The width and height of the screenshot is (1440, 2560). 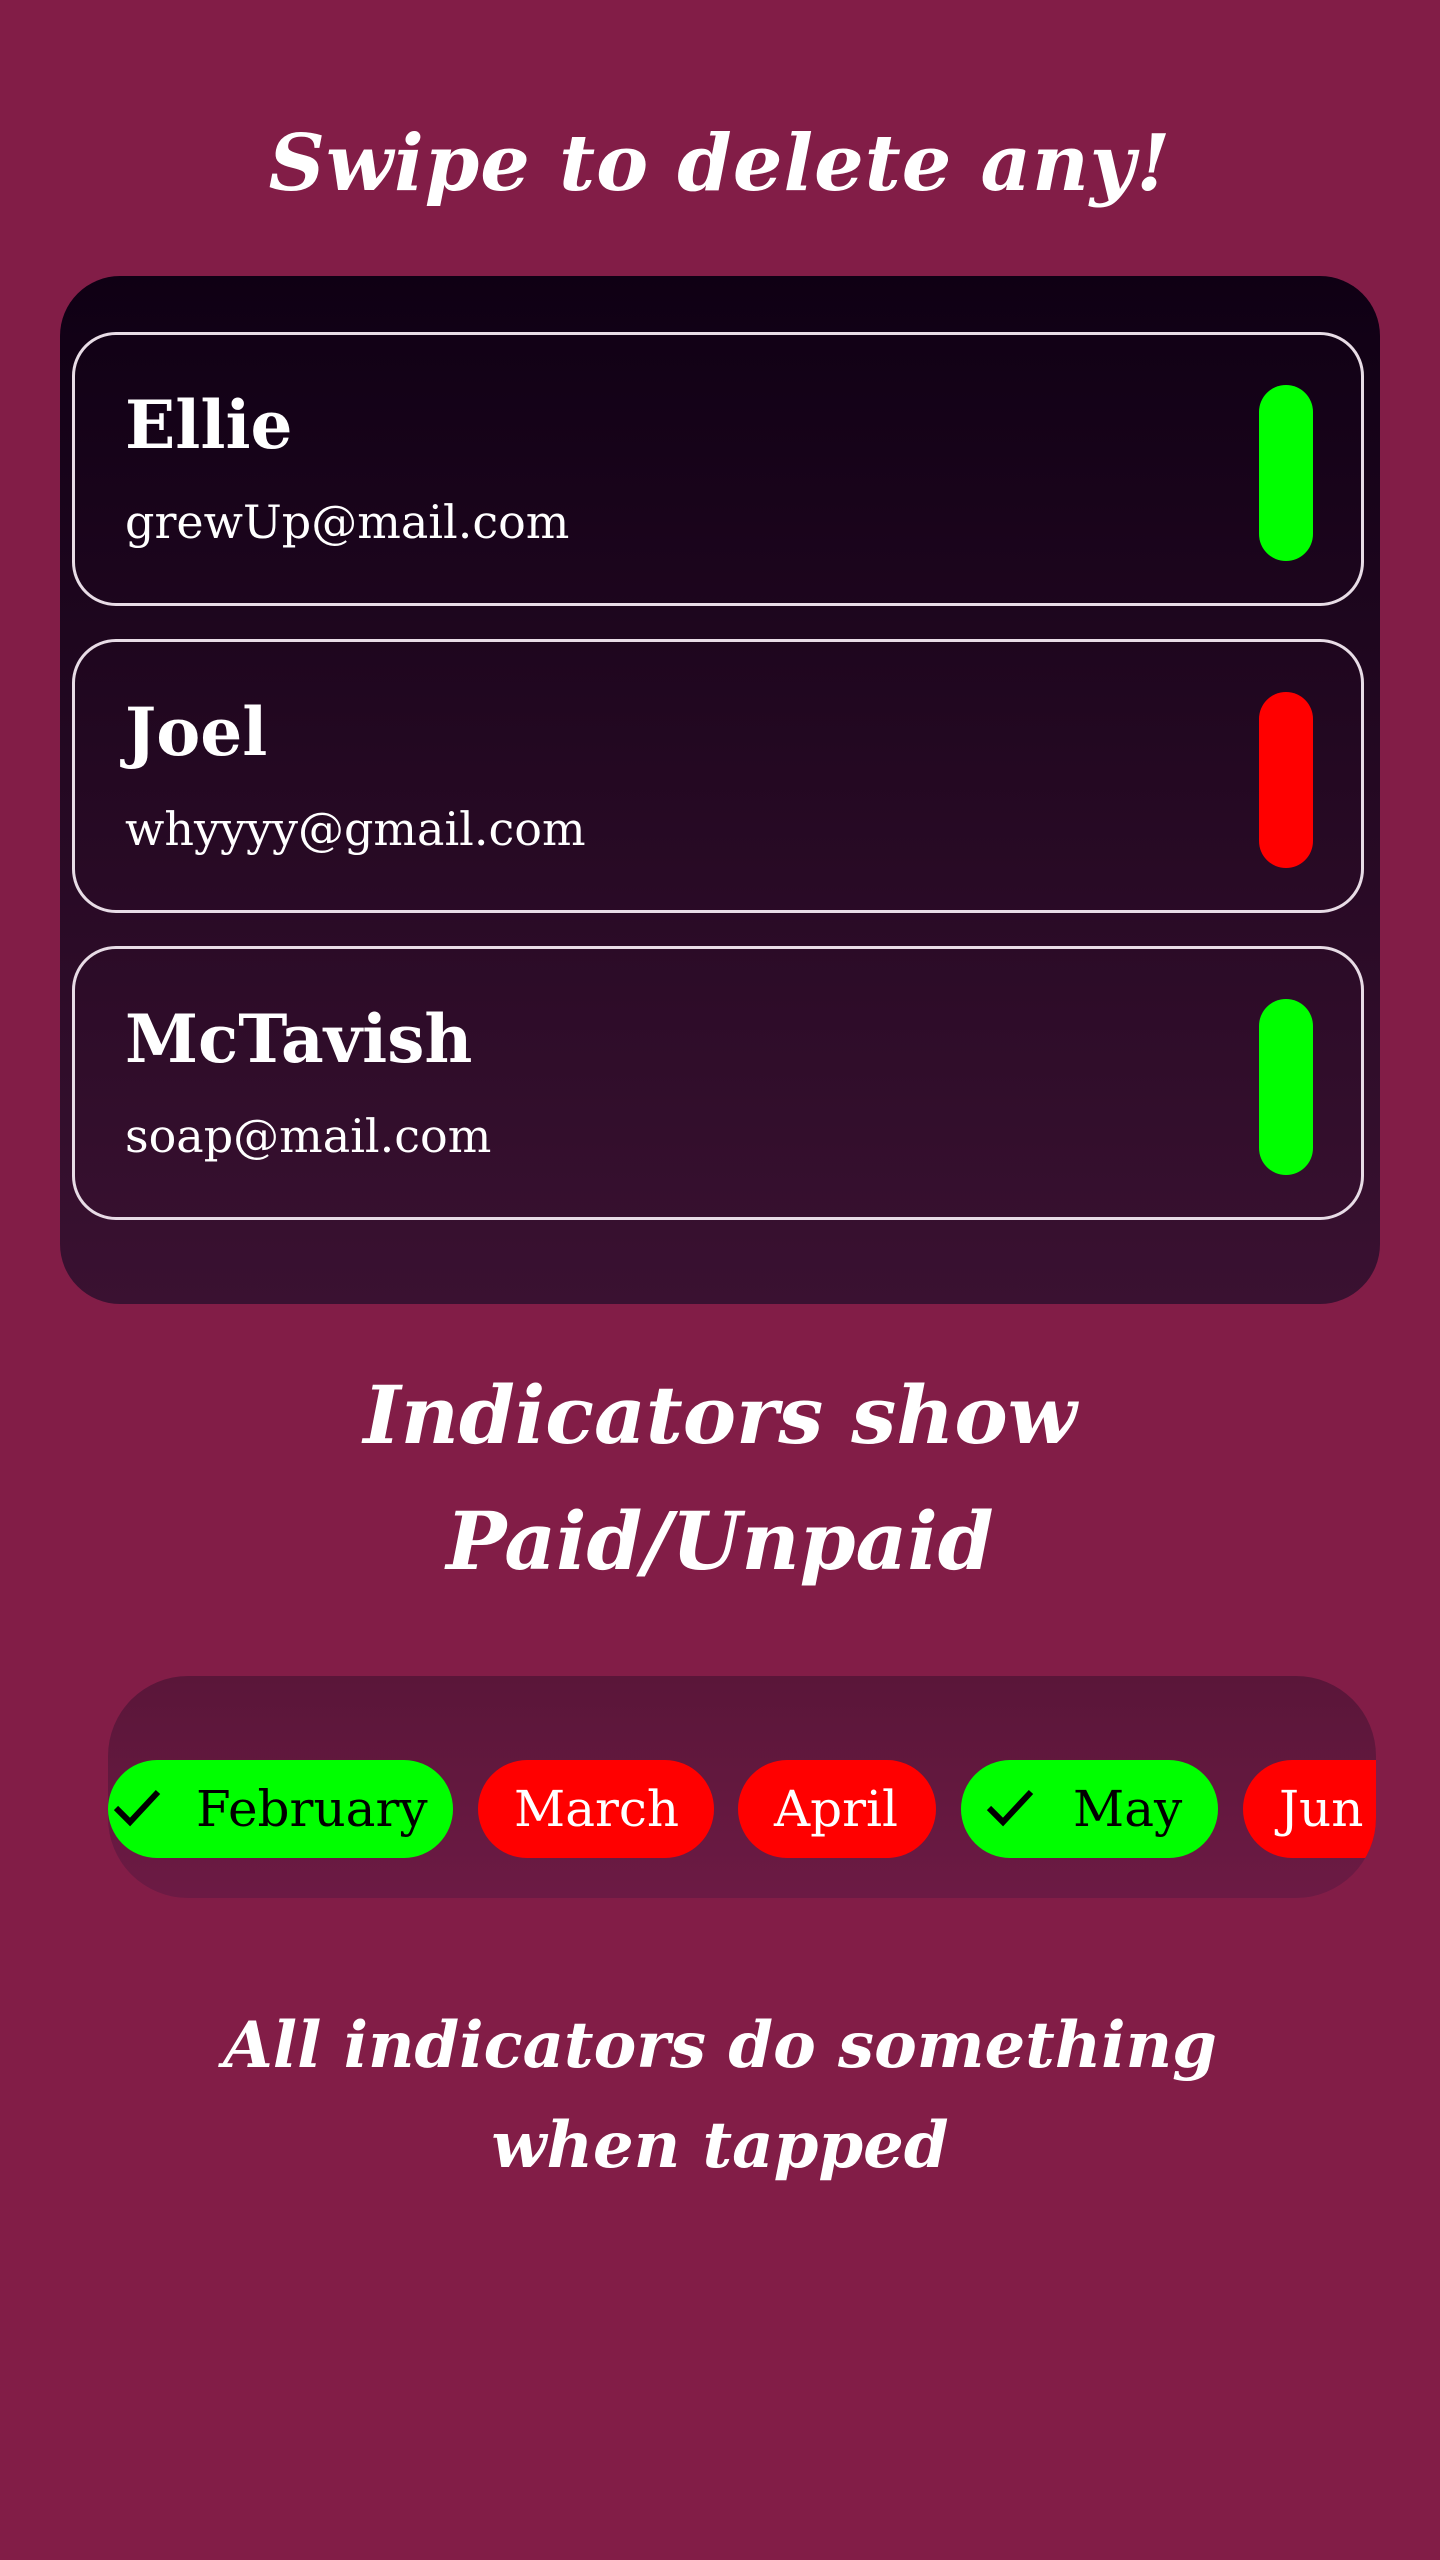 What do you see at coordinates (718, 1083) in the screenshot?
I see `contact-card-mctavish: McTavish soap@mail.com` at bounding box center [718, 1083].